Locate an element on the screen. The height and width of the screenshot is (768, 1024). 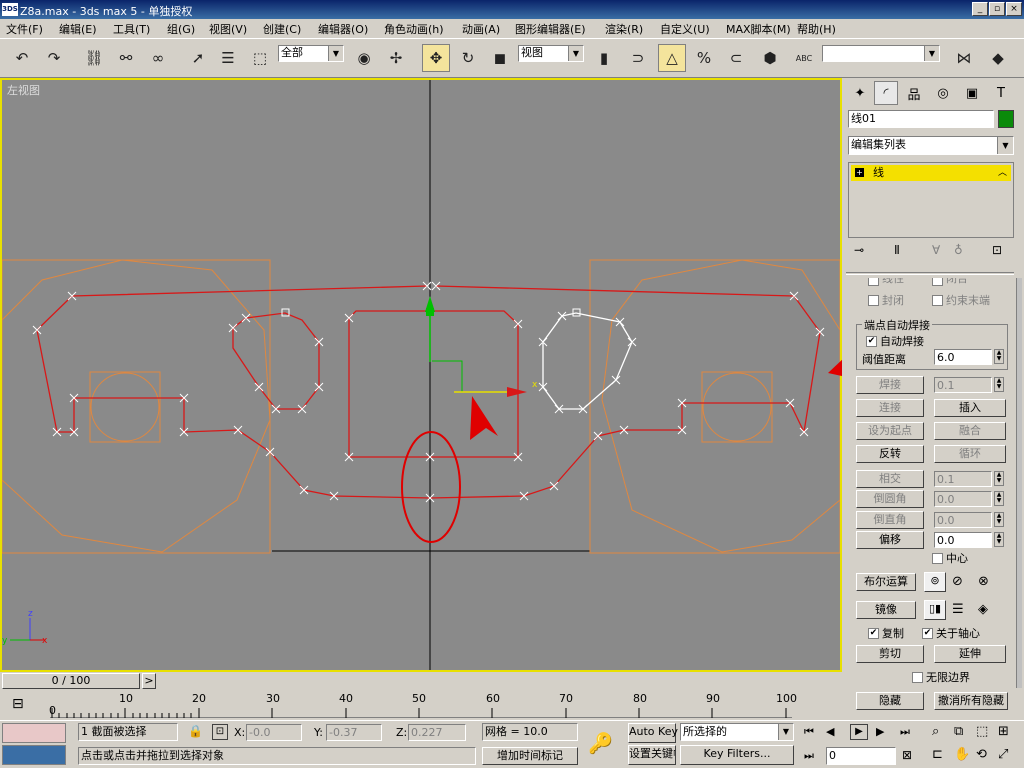
set-key-button: 设置关键帧 is located at coordinates (652, 755).